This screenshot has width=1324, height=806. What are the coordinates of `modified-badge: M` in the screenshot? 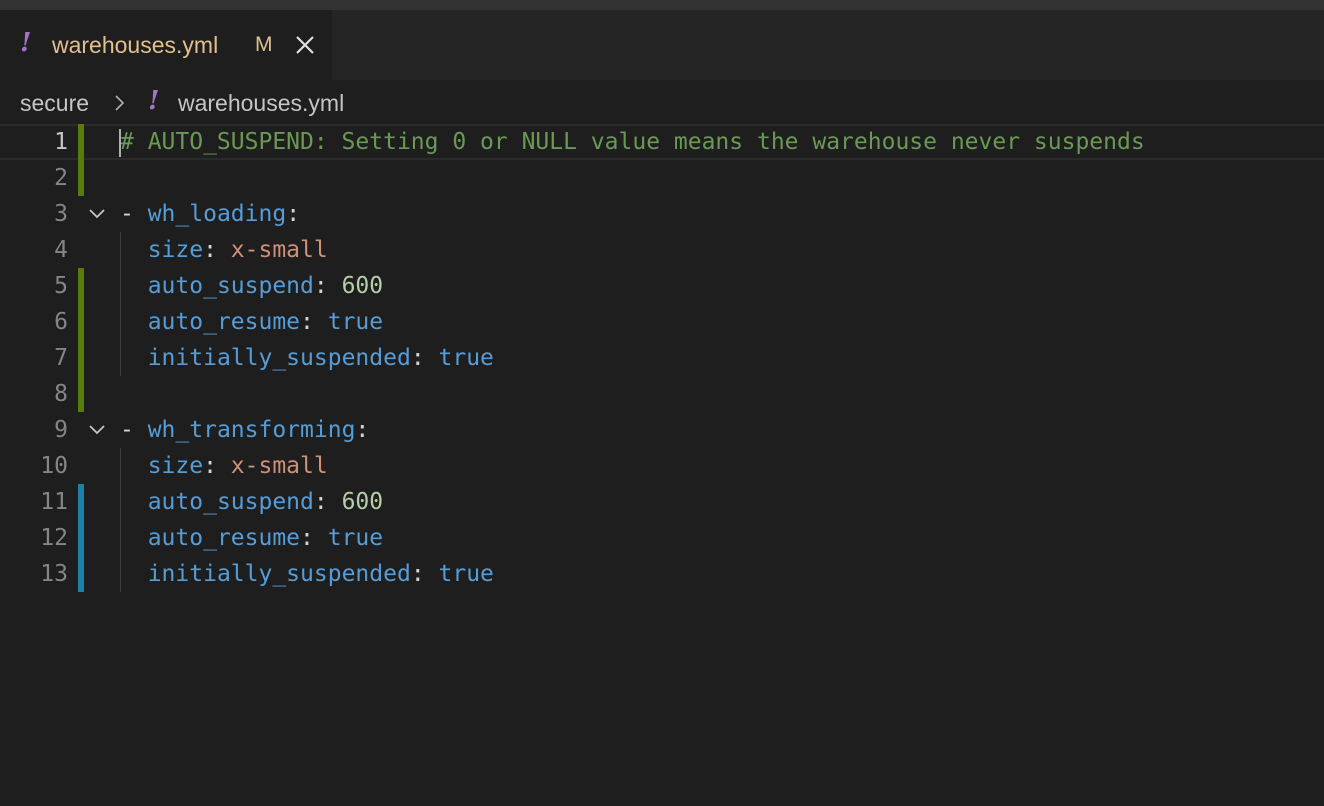 It's located at (264, 44).